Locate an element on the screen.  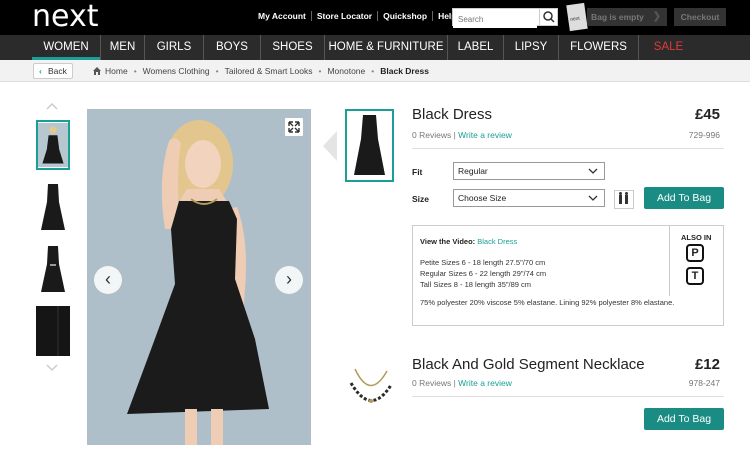
video-label: View the Video: is located at coordinates (448, 241).